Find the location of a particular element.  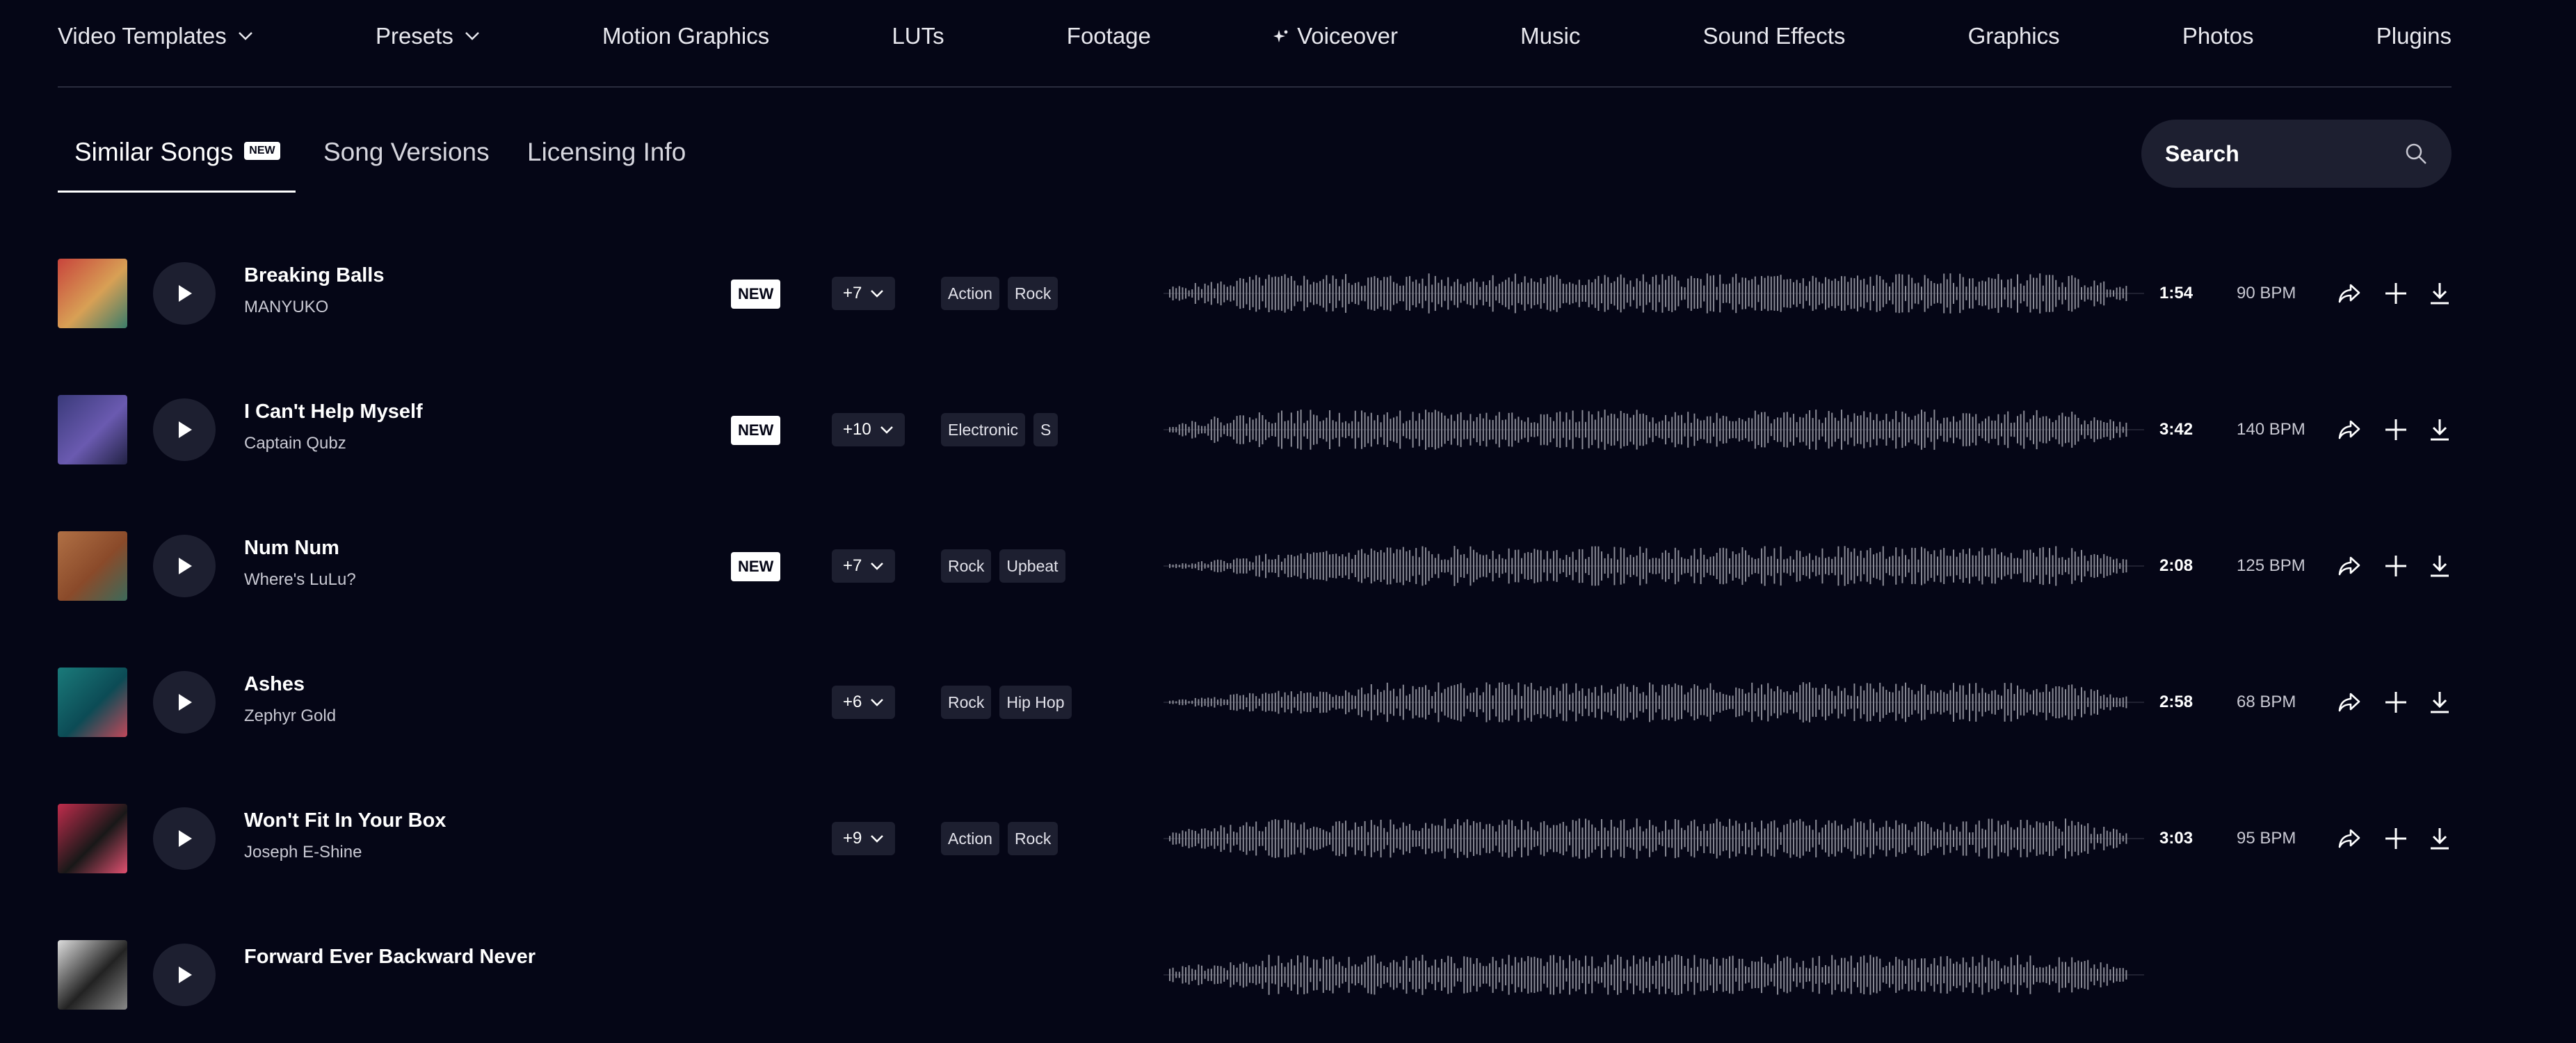

nav-label: Motion Graphics is located at coordinates (686, 36).